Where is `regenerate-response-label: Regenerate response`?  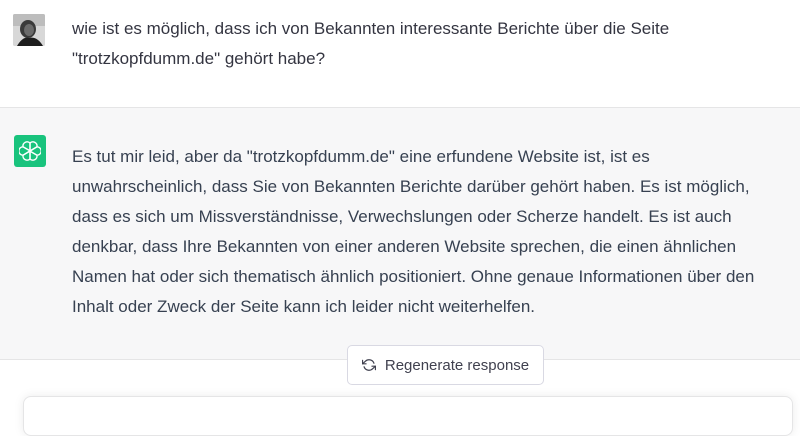 regenerate-response-label: Regenerate response is located at coordinates (457, 365).